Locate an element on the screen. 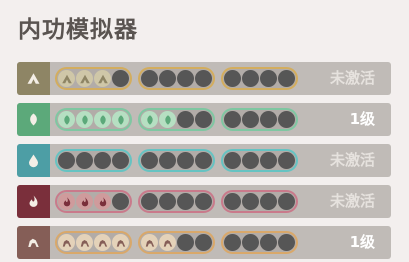  element-row-fire: 未激活 is located at coordinates (204, 201).